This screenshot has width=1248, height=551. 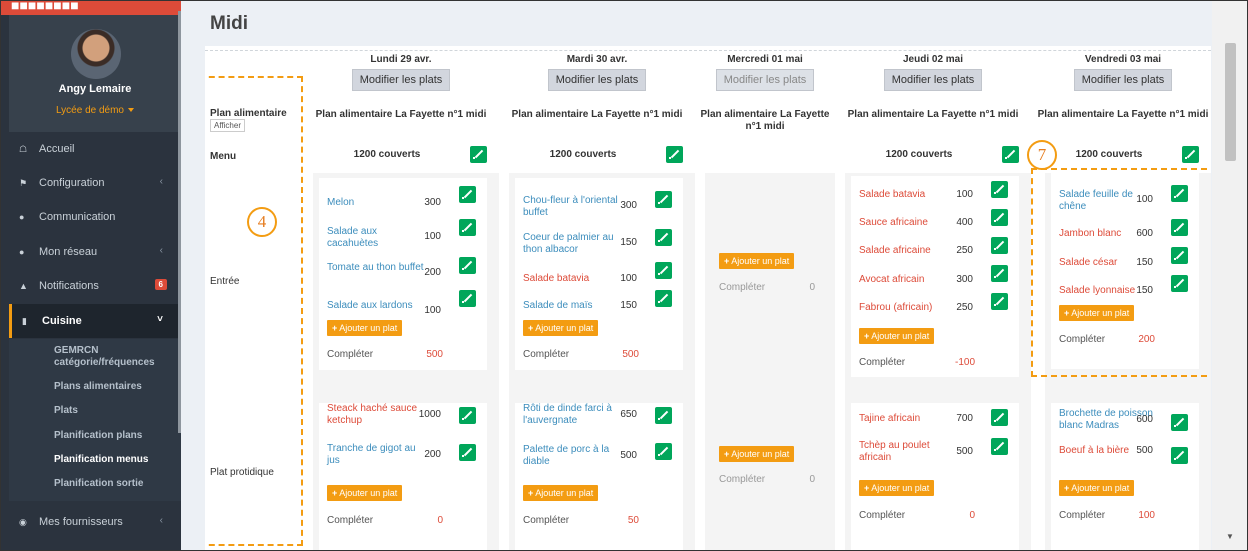 I want to click on scroll-down-icon: ▼, so click(x=1230, y=536).